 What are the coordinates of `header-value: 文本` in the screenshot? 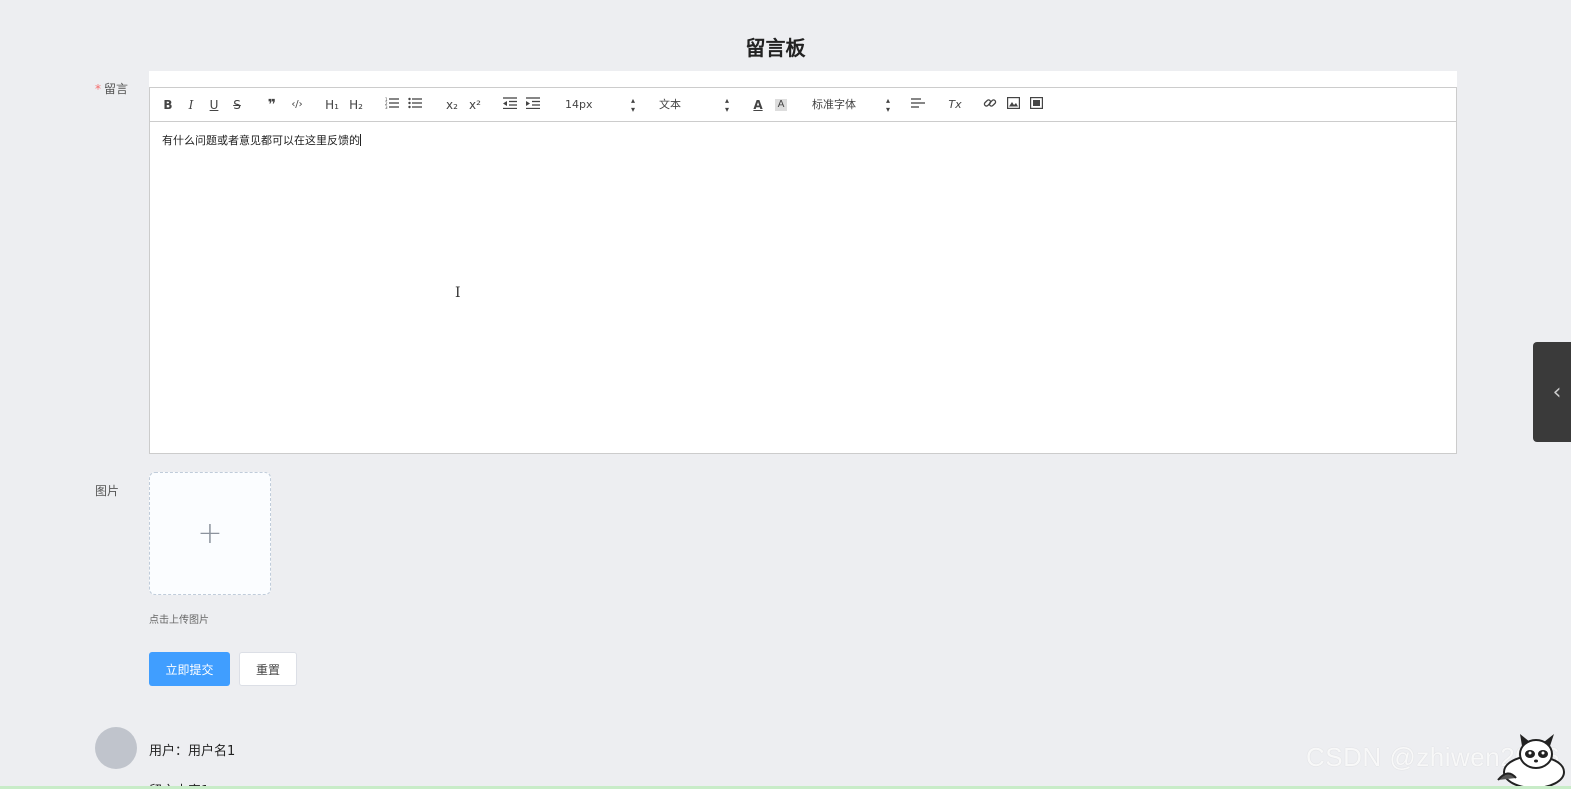 It's located at (670, 104).